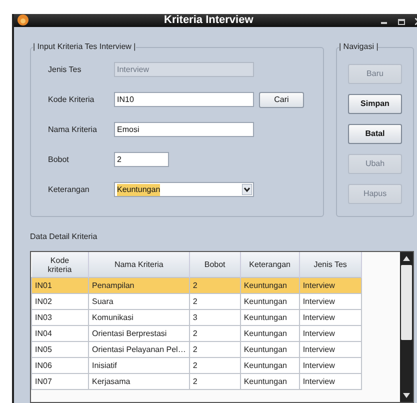 The width and height of the screenshot is (417, 403). I want to click on input-field: IN10, so click(184, 100).